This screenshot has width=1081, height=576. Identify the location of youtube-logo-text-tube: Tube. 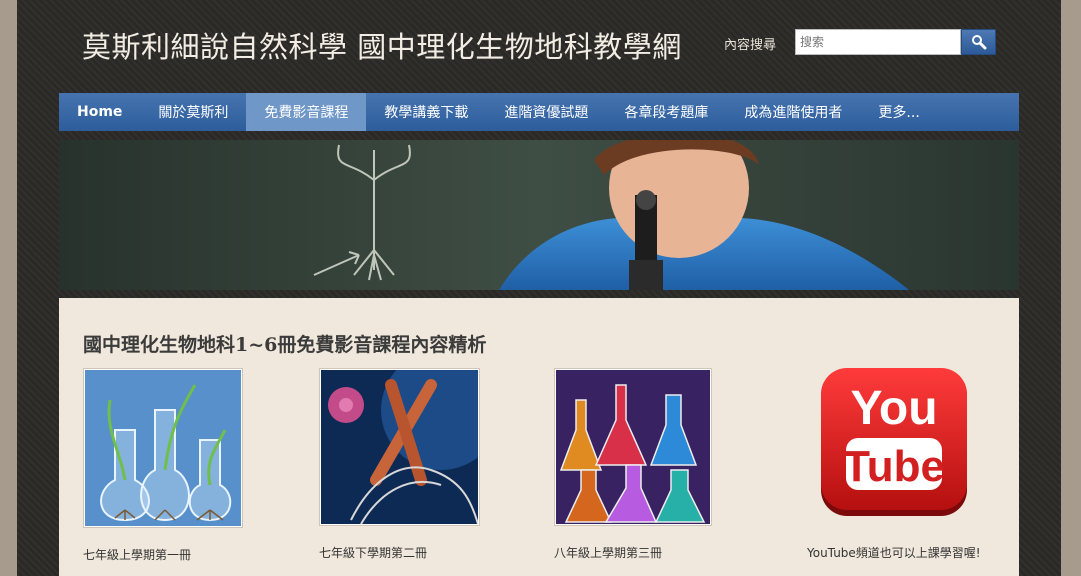
(894, 466).